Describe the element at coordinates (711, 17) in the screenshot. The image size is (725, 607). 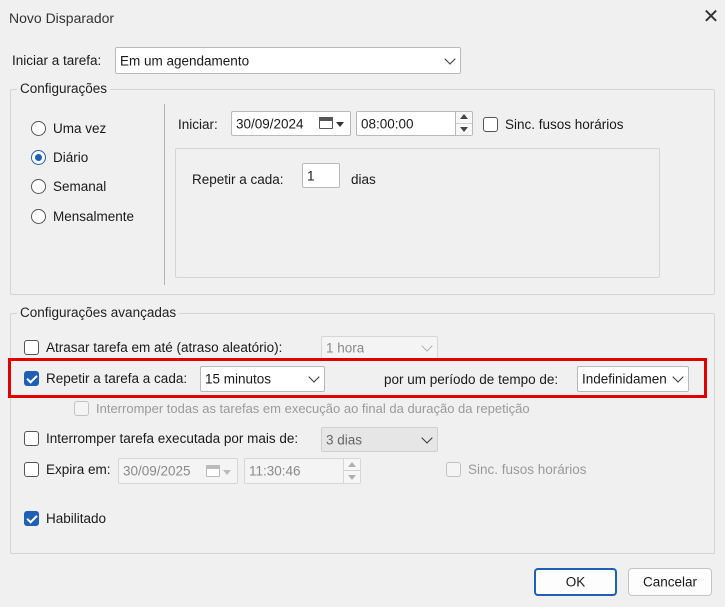
I see `close-icon: ✕` at that location.